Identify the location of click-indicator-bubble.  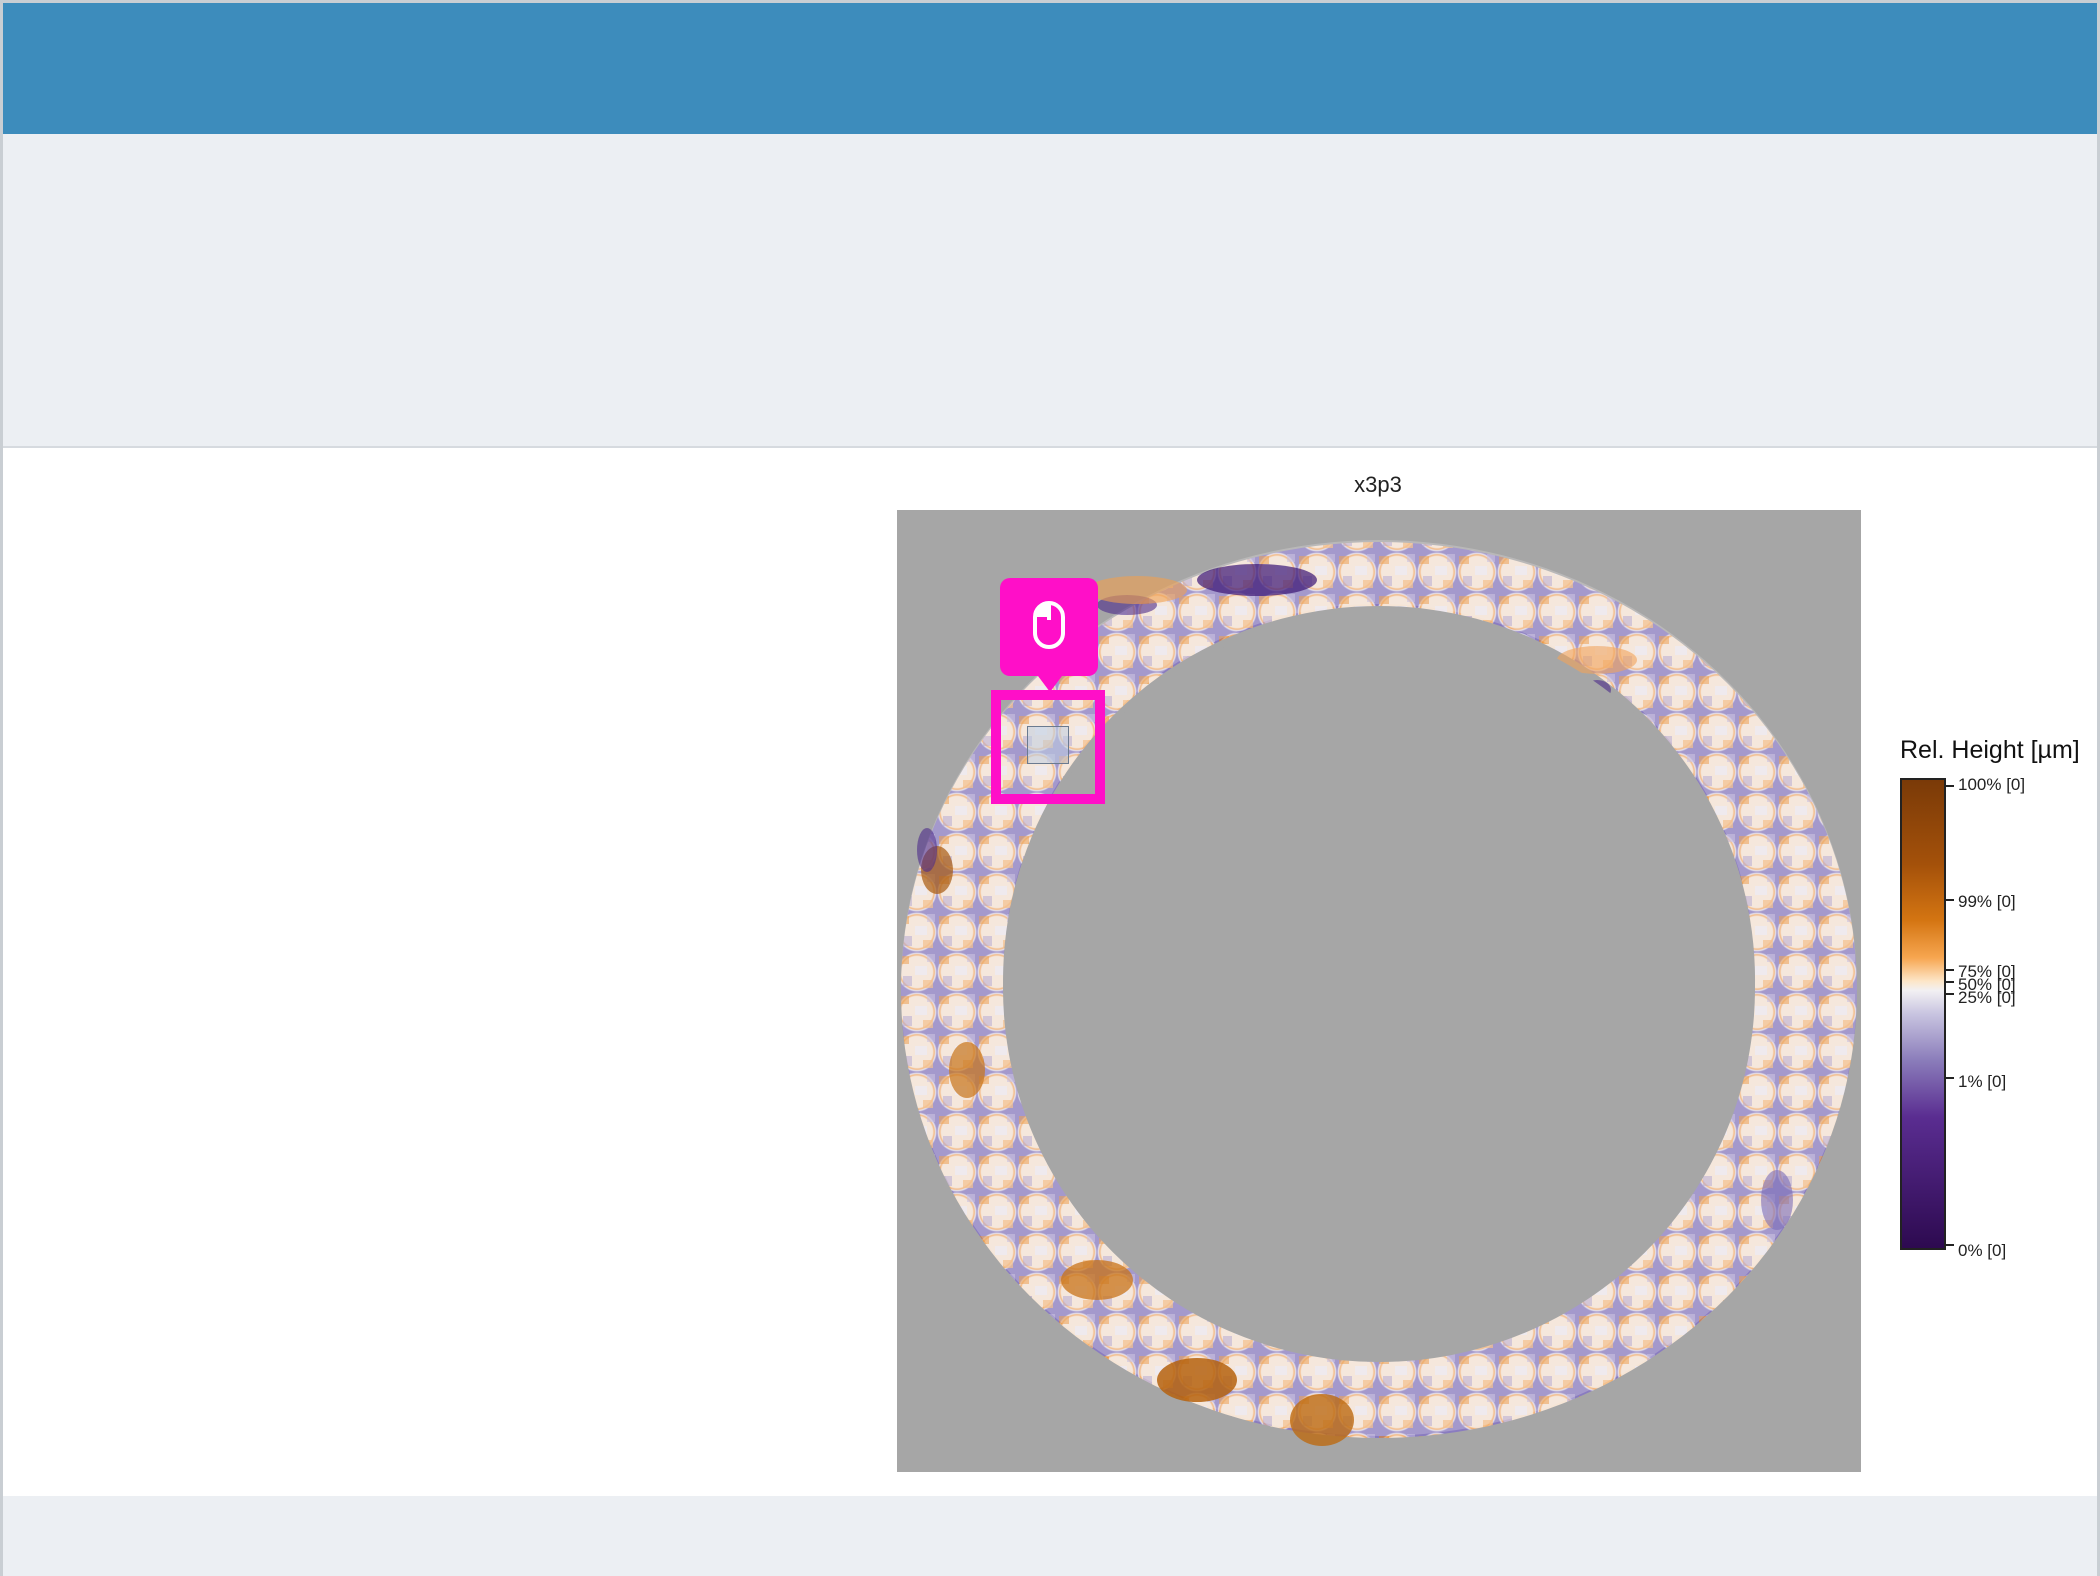
(1049, 635).